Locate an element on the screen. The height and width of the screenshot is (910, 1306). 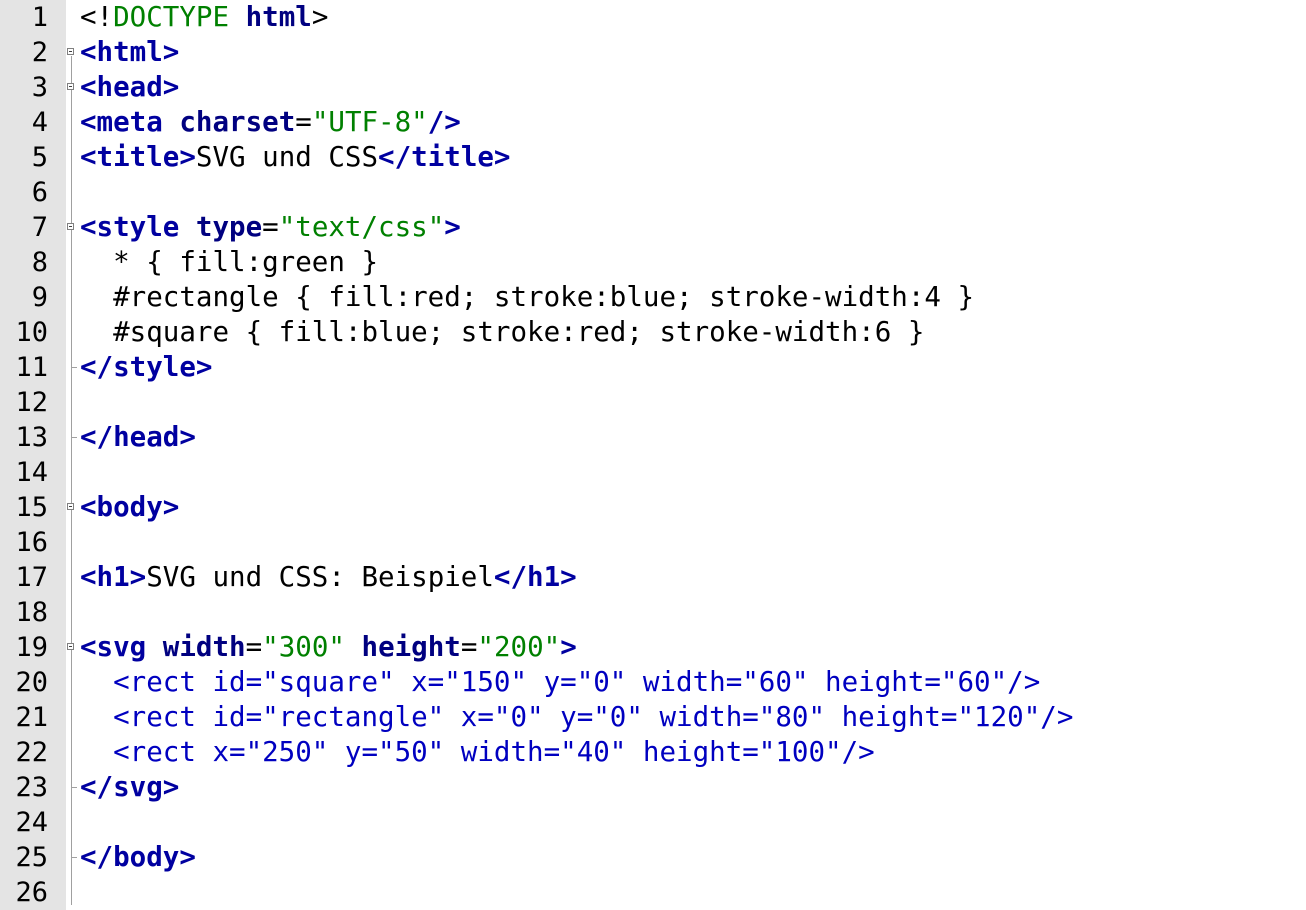
code-line: 4 <meta charset="UTF-8"/> is located at coordinates (653, 122).